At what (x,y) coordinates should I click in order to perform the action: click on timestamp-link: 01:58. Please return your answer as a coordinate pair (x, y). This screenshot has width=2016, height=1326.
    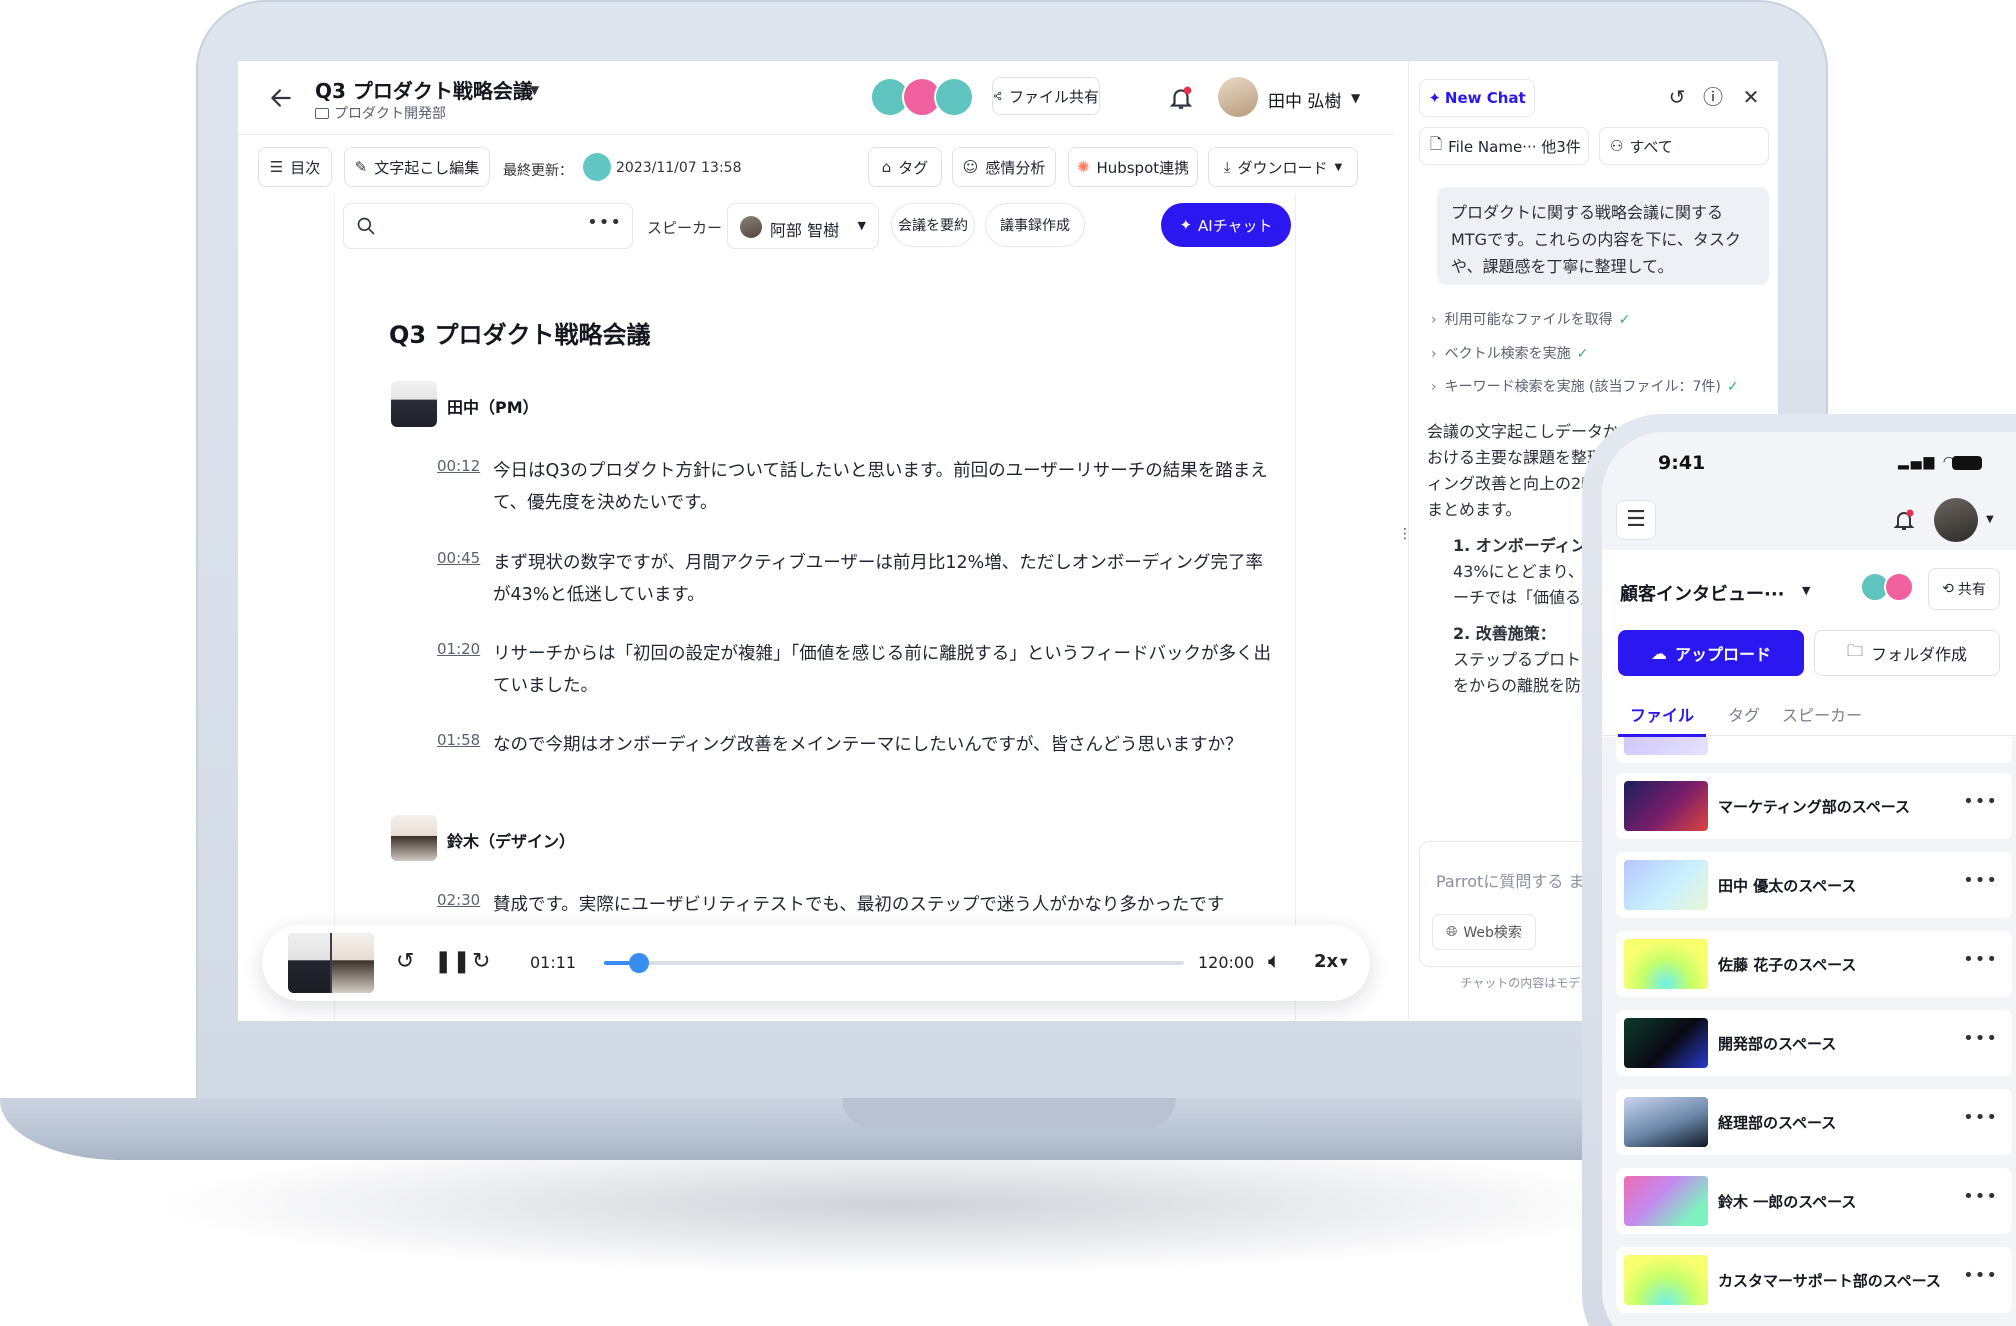
    Looking at the image, I should click on (458, 740).